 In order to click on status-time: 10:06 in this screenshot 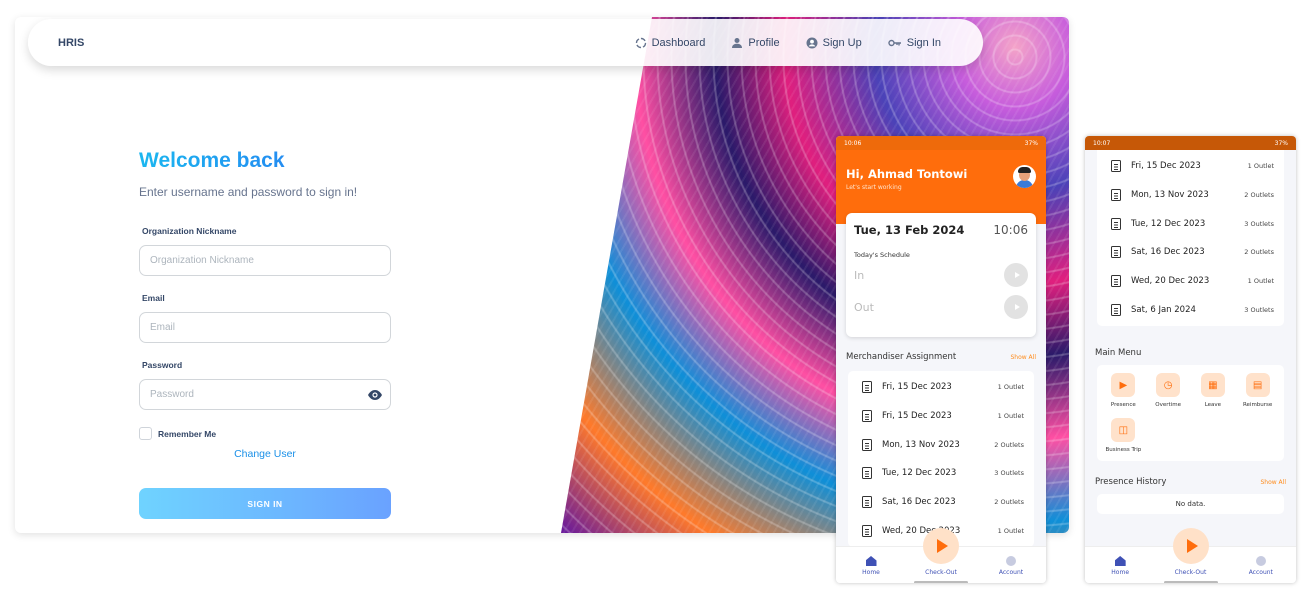, I will do `click(853, 143)`.